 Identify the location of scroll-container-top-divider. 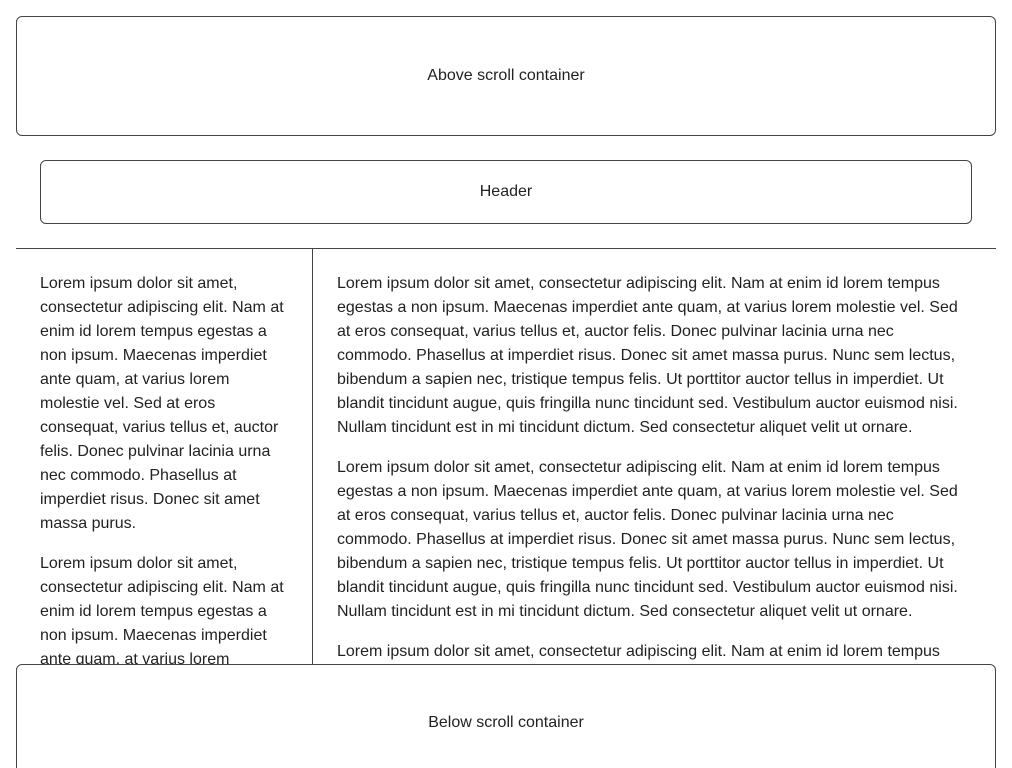
(506, 248).